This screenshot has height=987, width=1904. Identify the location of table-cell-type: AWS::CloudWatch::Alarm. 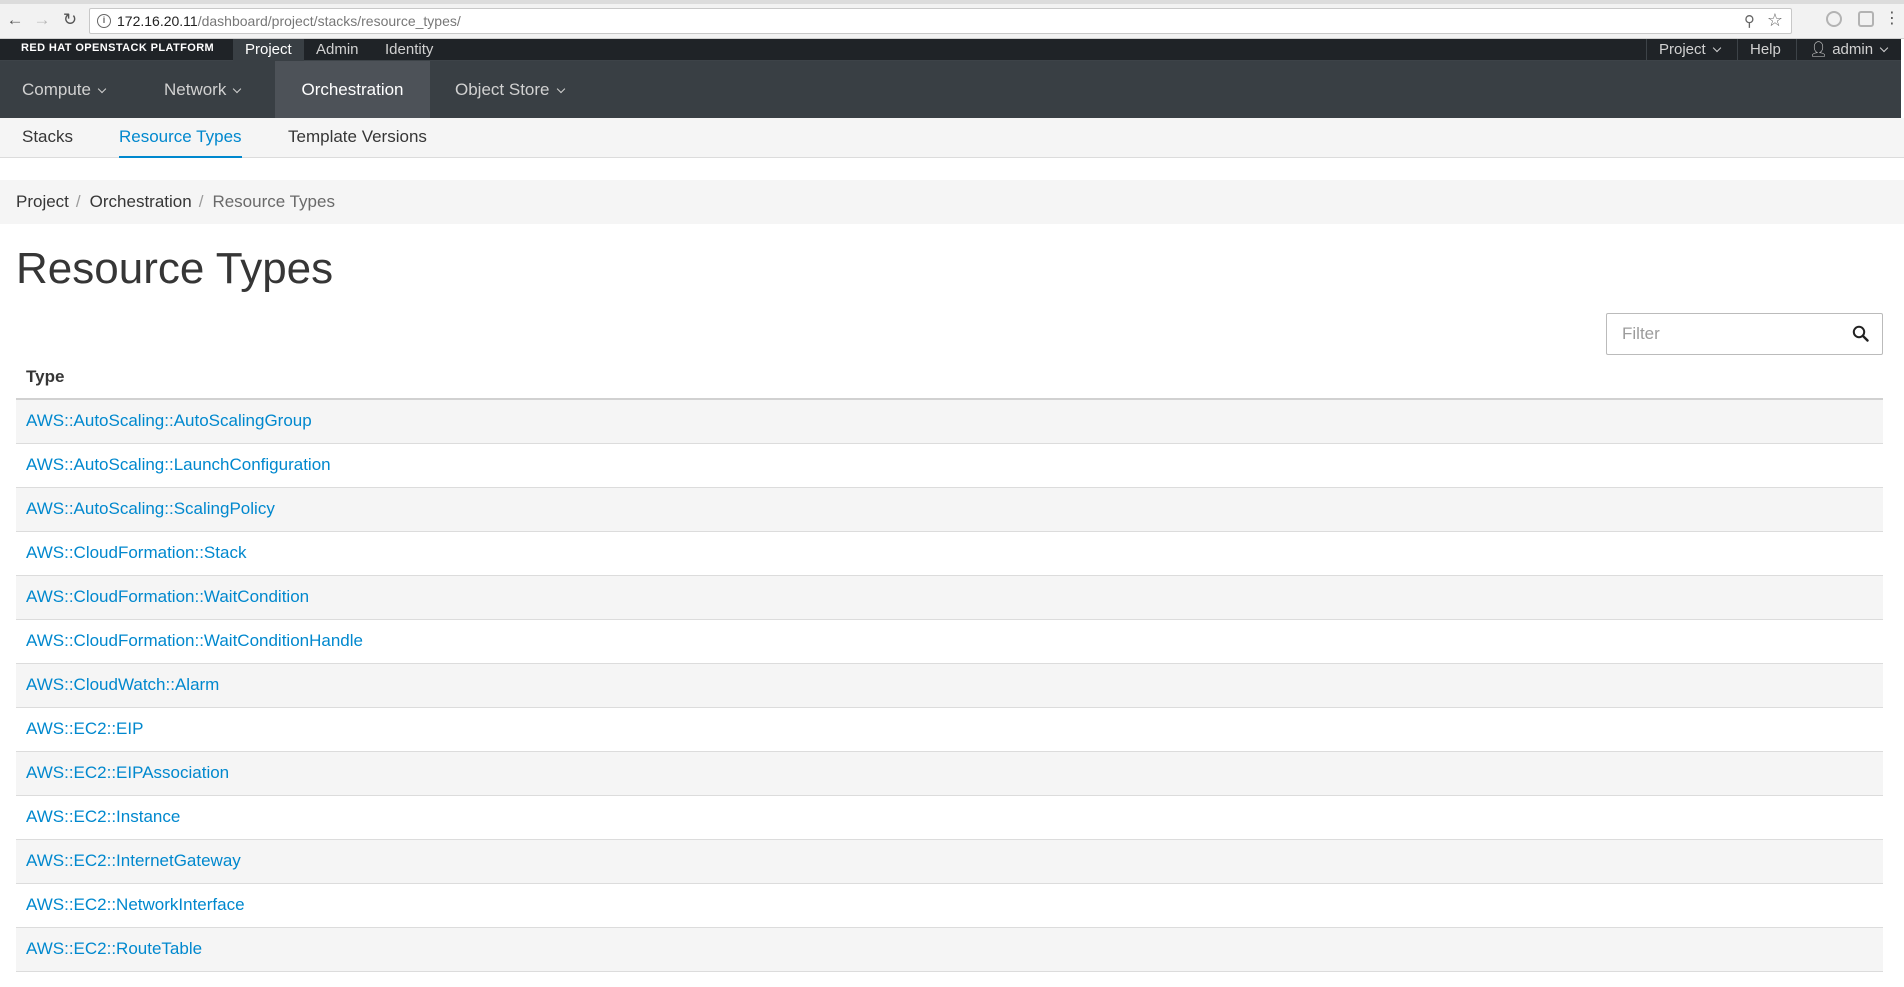
(949, 685).